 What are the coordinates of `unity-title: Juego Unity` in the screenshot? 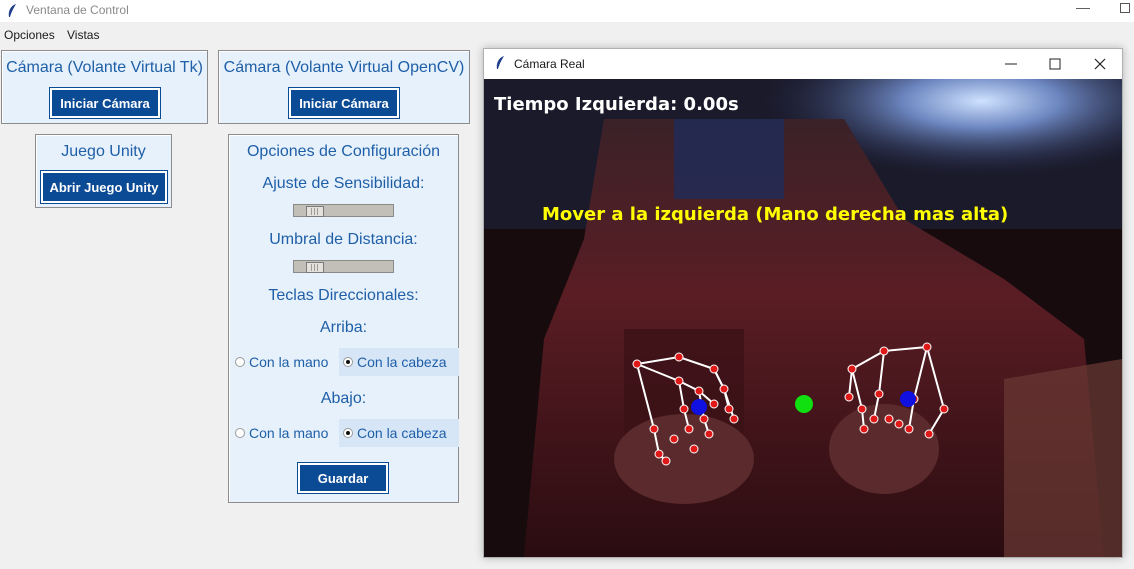 It's located at (103, 151).